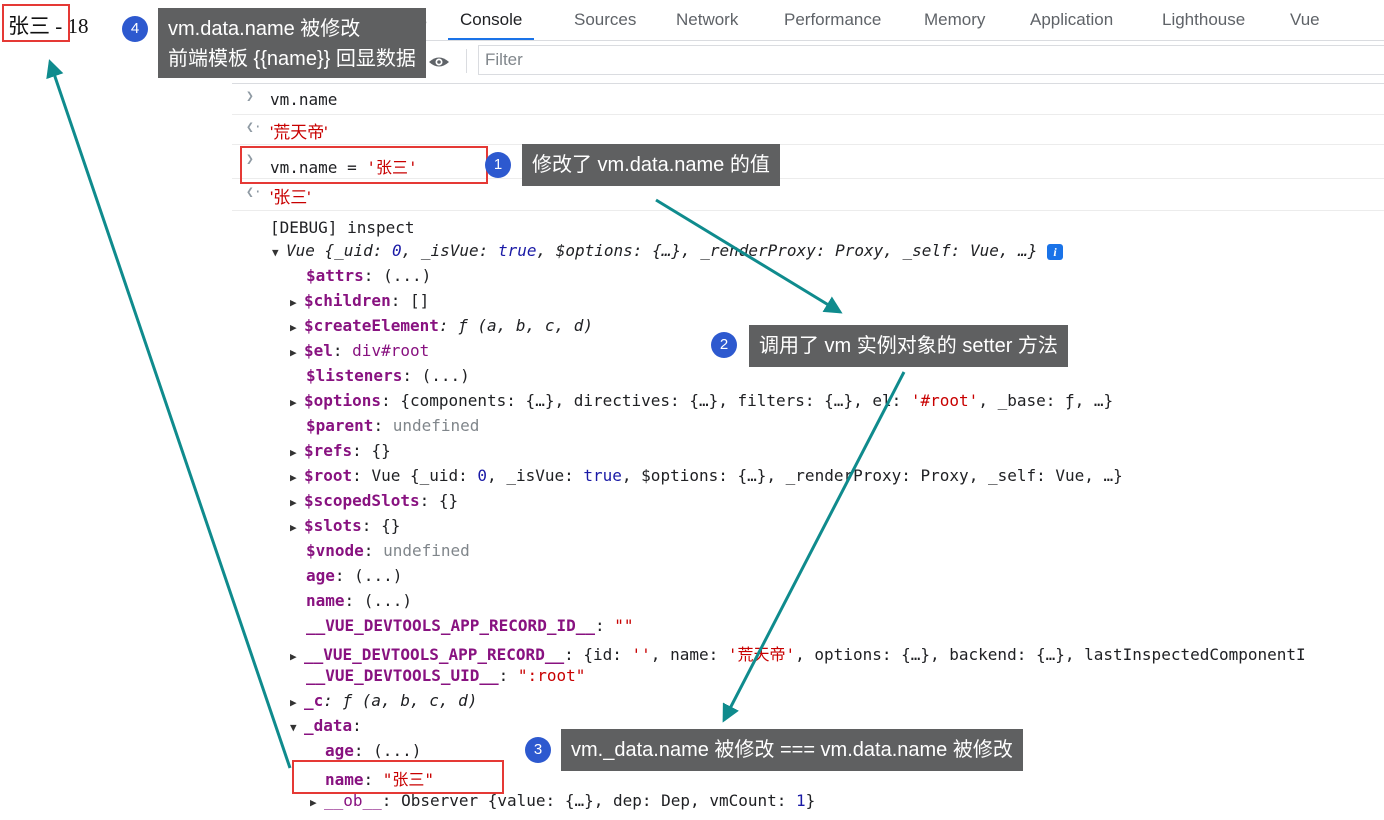 The width and height of the screenshot is (1384, 820). What do you see at coordinates (724, 345) in the screenshot?
I see `step-2-badge: 2` at bounding box center [724, 345].